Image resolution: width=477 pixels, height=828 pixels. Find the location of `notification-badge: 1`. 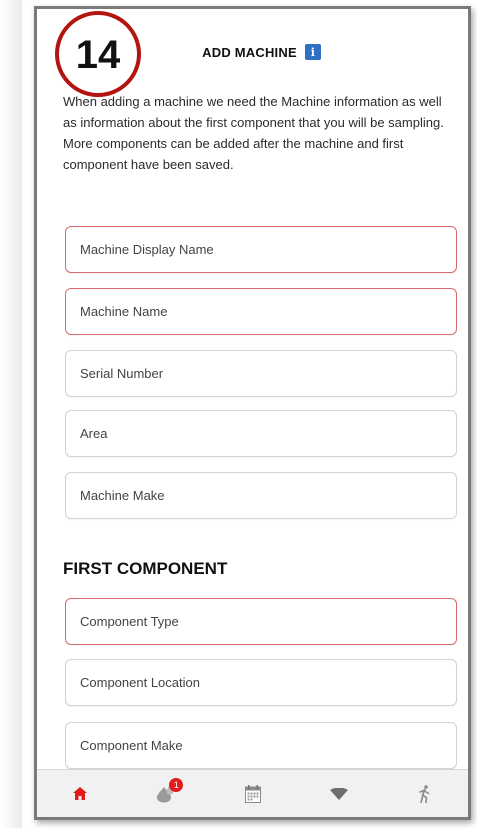

notification-badge: 1 is located at coordinates (176, 785).